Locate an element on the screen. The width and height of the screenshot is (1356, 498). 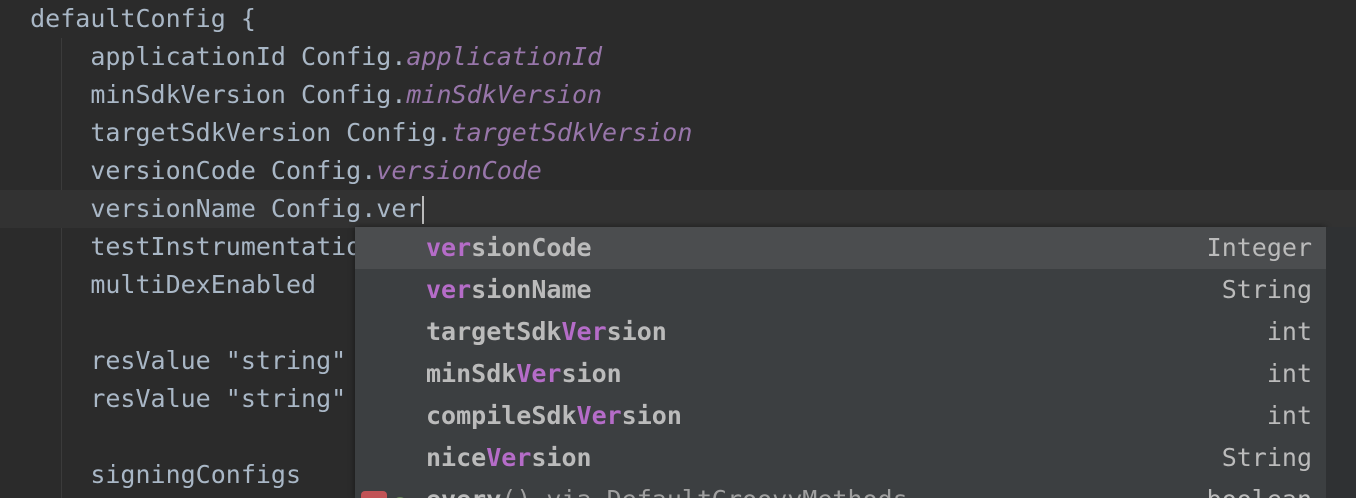
config-field: targetSdkVersion is located at coordinates (572, 132).